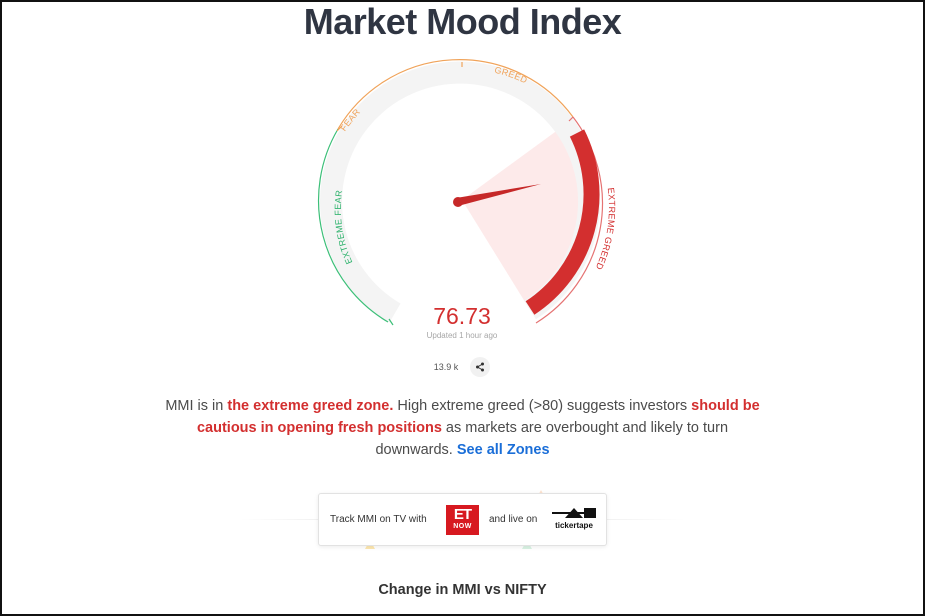 The width and height of the screenshot is (925, 616). I want to click on share-icon, so click(480, 367).